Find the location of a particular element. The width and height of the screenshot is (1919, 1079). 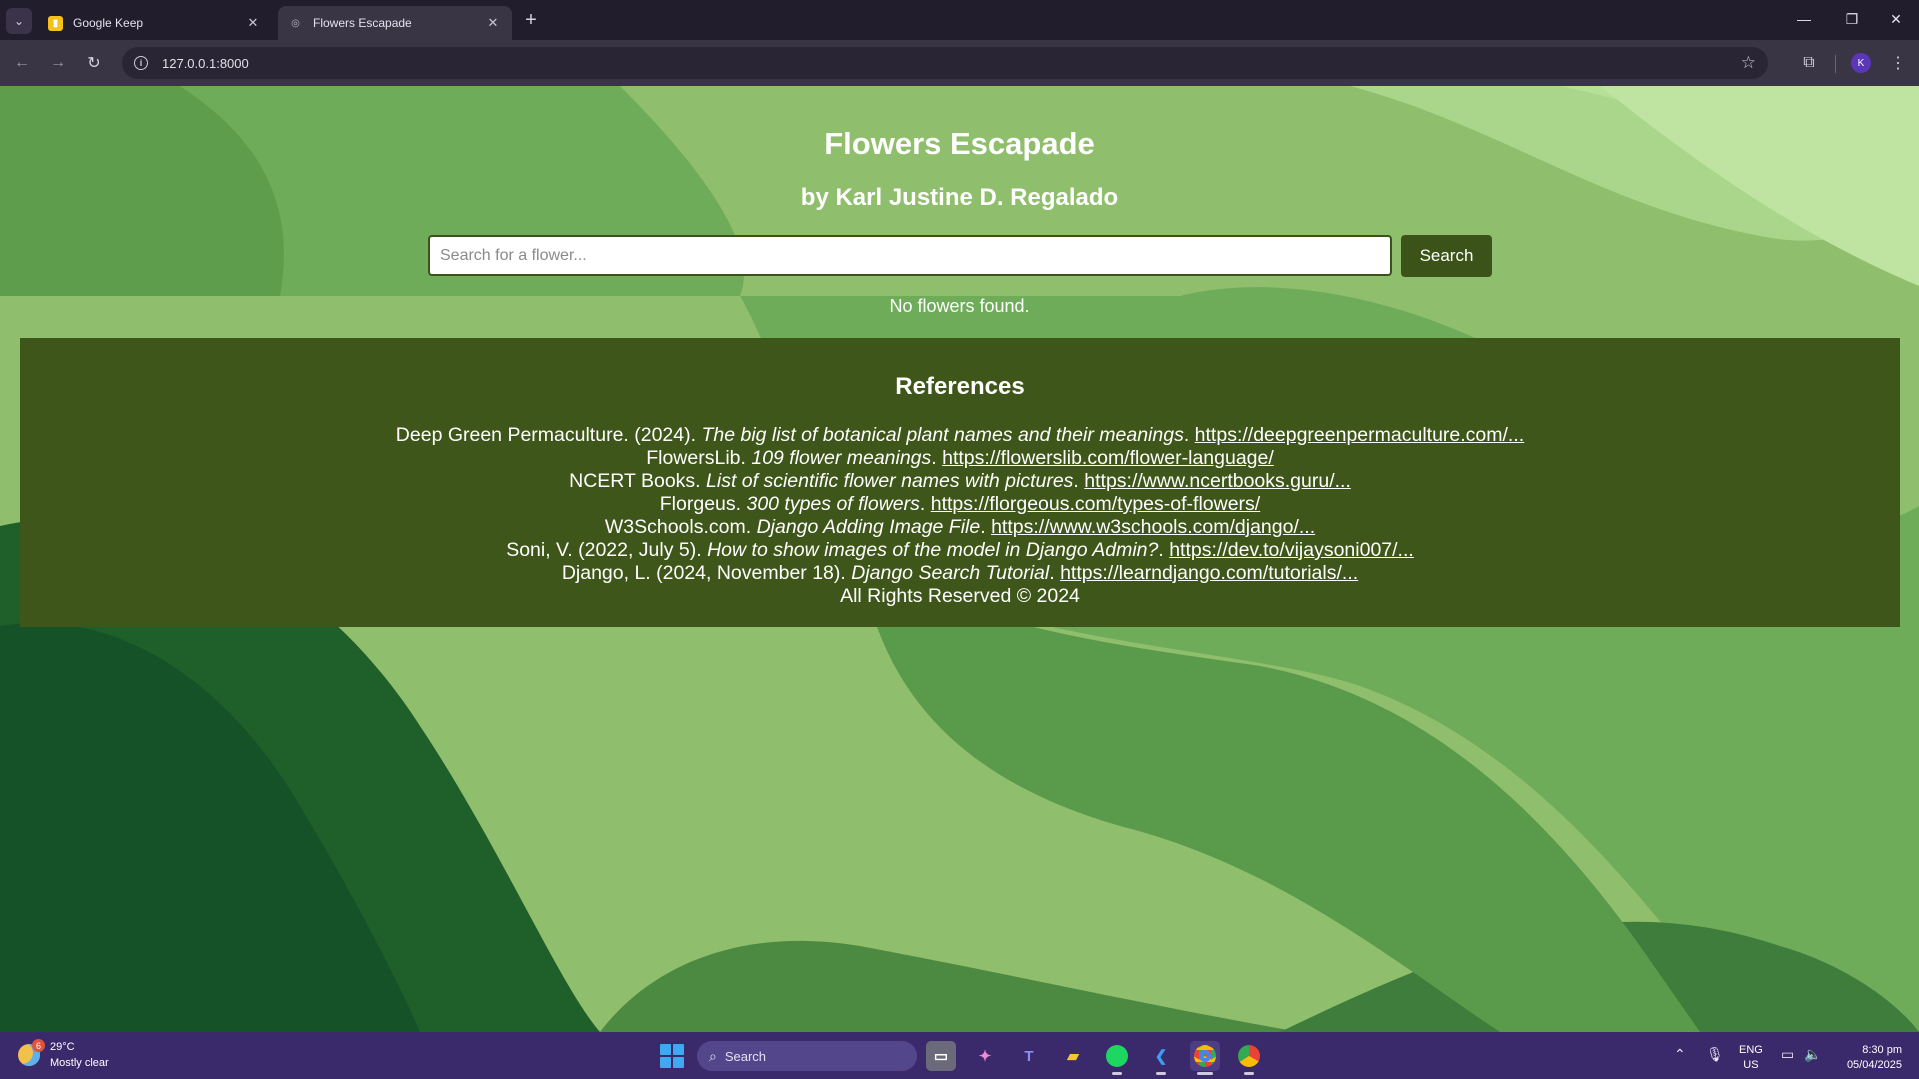

language-region: US is located at coordinates (1751, 1065).